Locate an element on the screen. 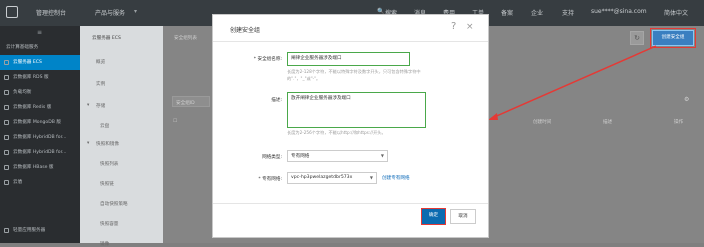 This screenshot has height=247, width=704. sidebar-item-lightweight: 轻量应用服务器 is located at coordinates (40, 230).